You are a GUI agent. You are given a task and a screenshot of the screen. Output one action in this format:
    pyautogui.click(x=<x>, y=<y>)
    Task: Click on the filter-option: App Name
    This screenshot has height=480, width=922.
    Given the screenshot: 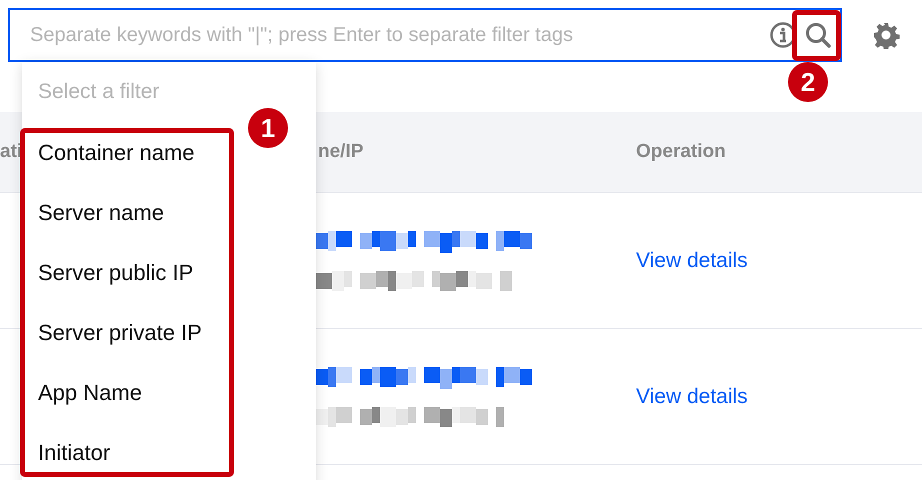 What is the action you would take?
    pyautogui.click(x=177, y=410)
    